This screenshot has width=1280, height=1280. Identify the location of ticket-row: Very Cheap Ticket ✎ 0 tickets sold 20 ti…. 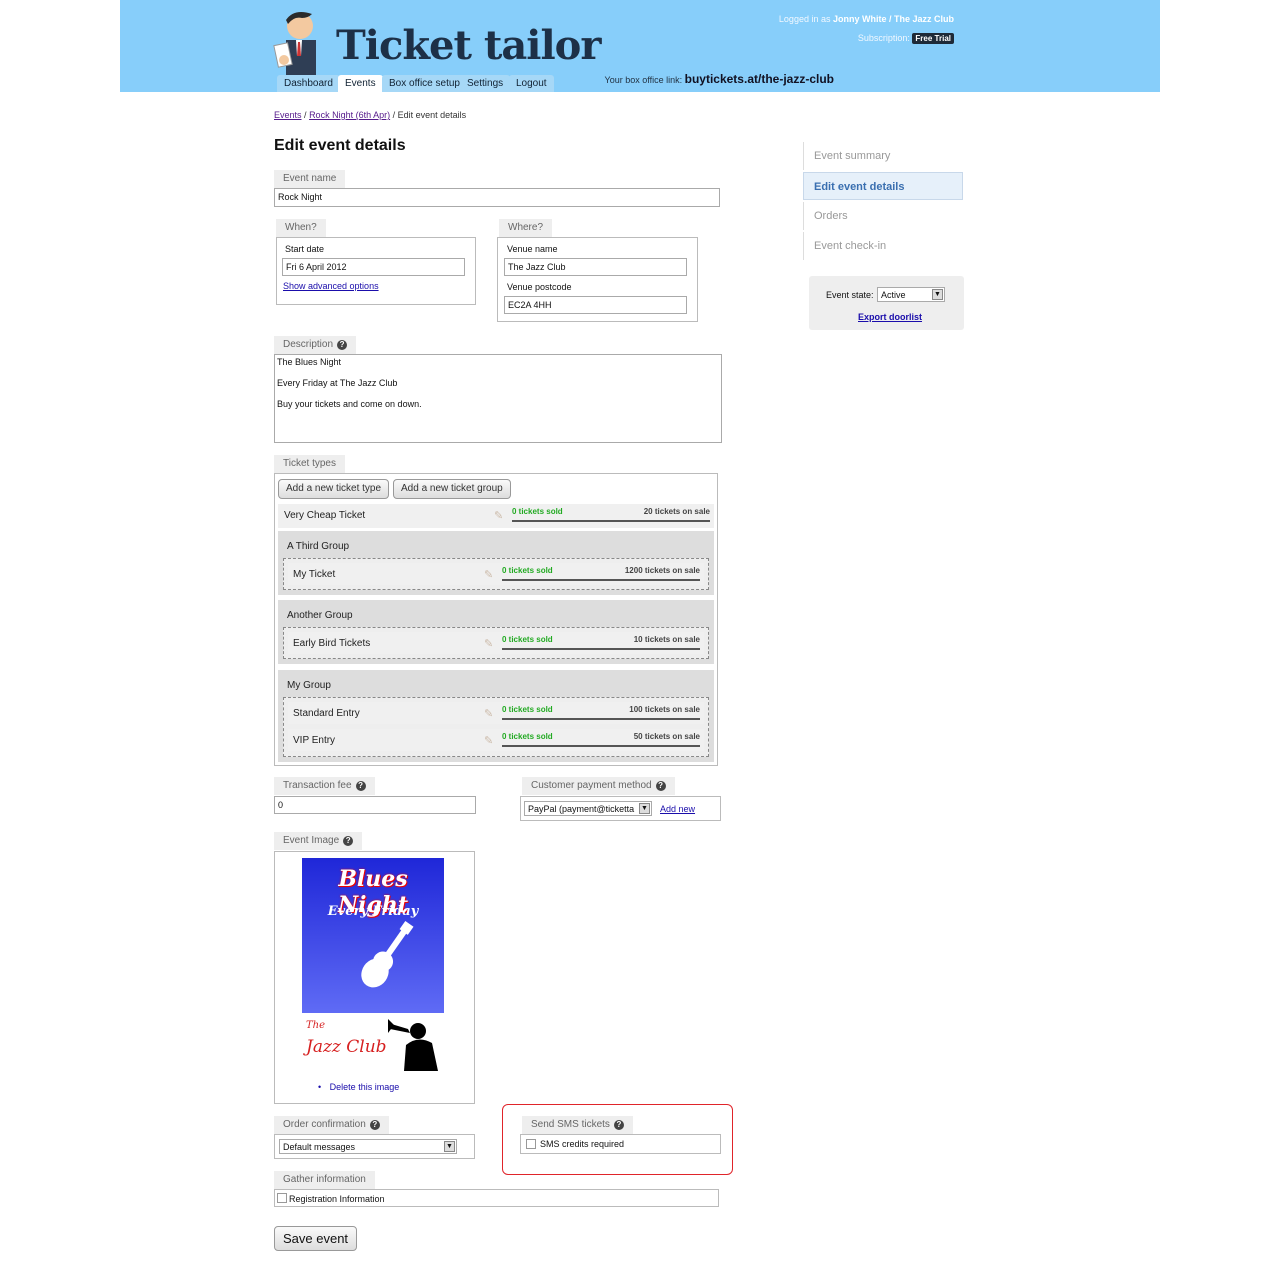
(496, 516).